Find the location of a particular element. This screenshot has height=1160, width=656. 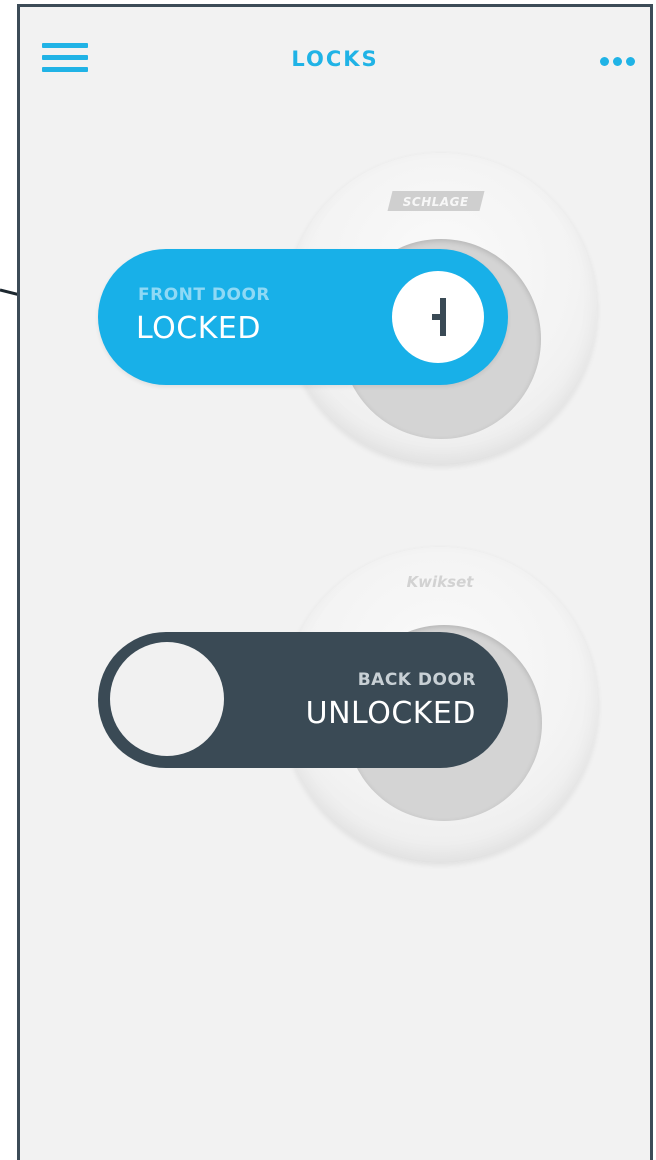

lock-status-front: LOCKED is located at coordinates (198, 328).